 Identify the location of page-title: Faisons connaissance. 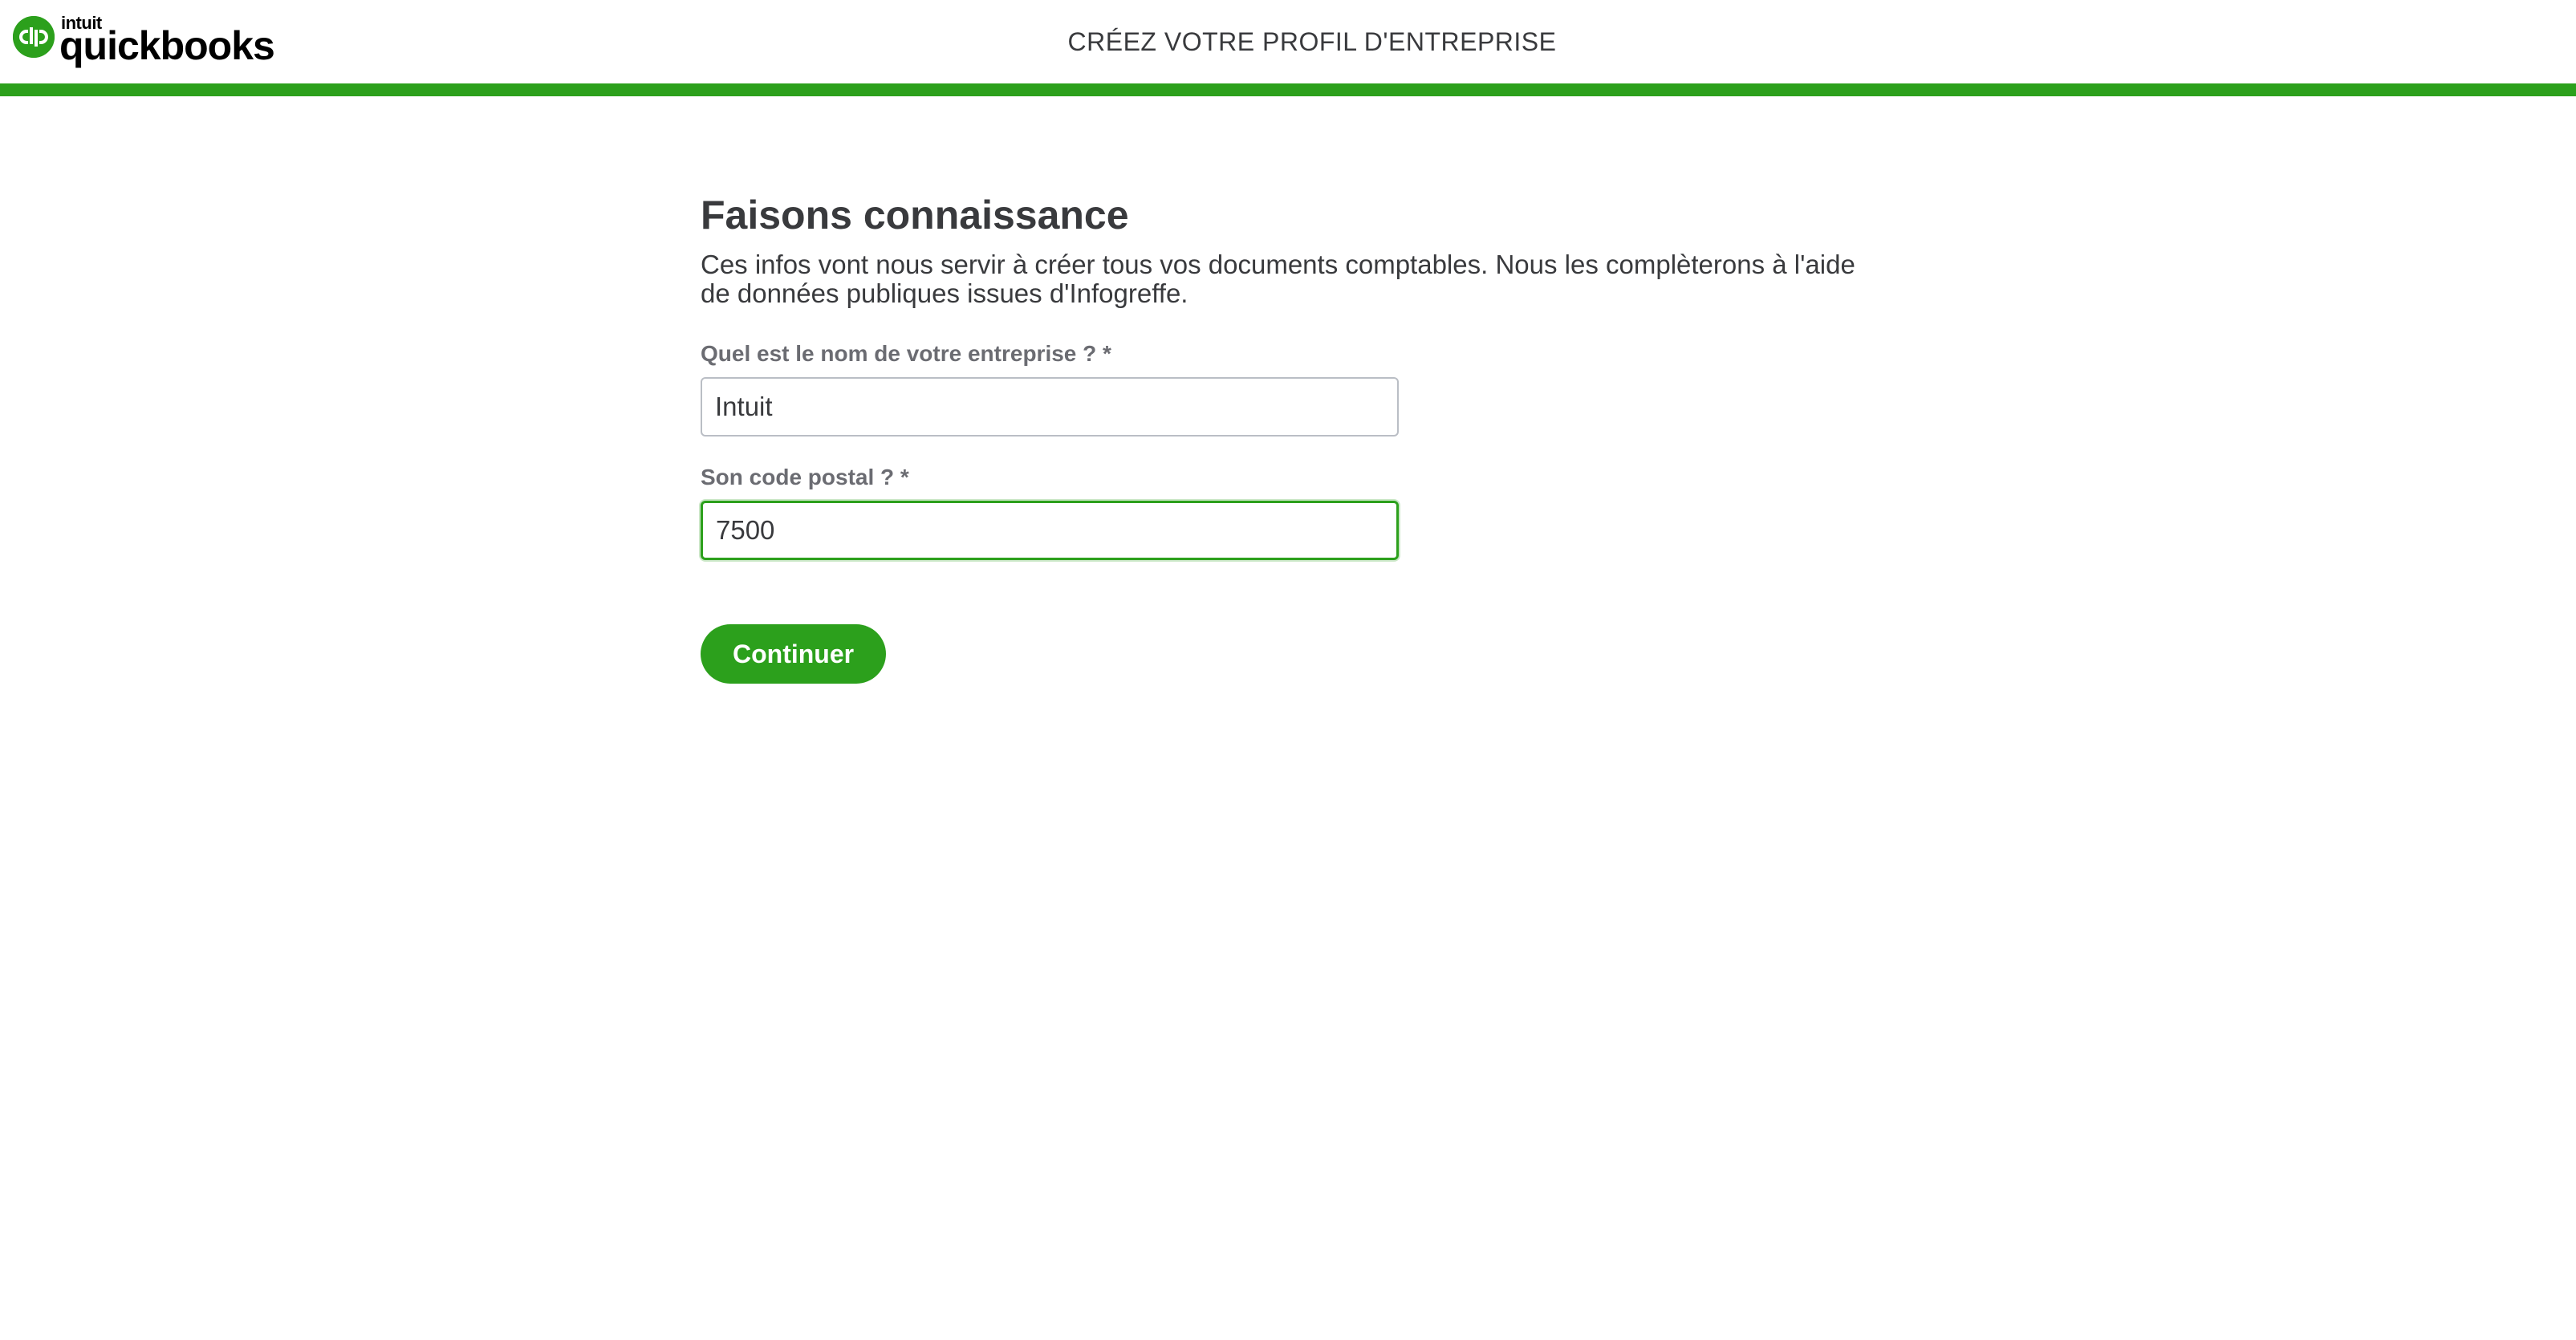
(915, 215).